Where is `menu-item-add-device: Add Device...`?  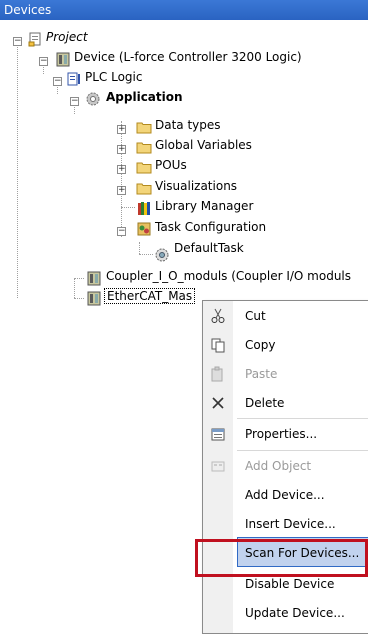
menu-item-add-device: Add Device... is located at coordinates (285, 495).